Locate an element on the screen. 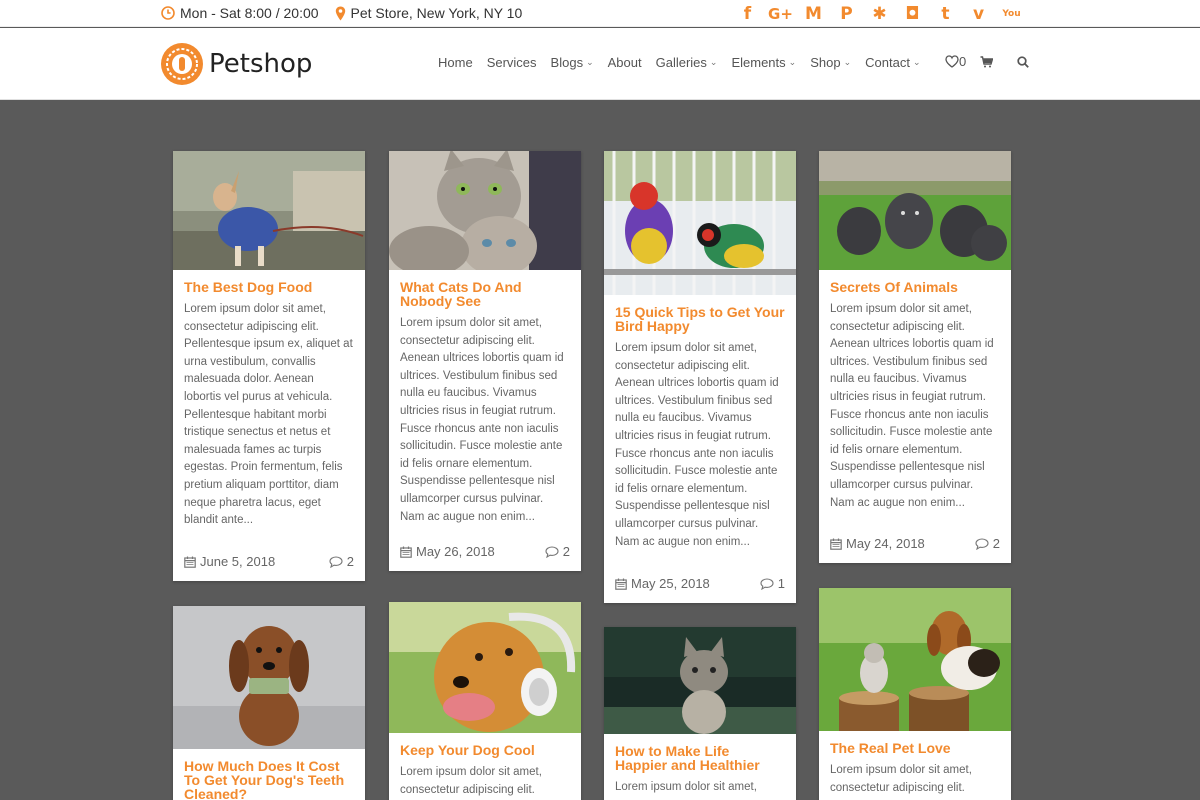  hours-info: Mon - Sat 8:00 / 20:00 is located at coordinates (240, 13).